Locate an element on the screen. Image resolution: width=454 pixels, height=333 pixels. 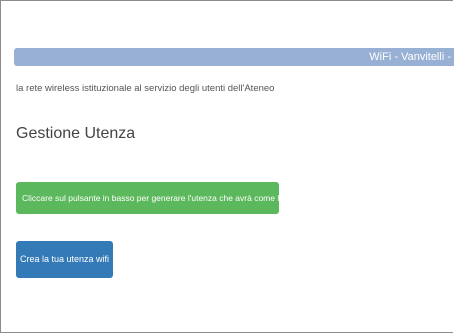
header-bar: WiFi - Vanvitelli - is located at coordinates (234, 57).